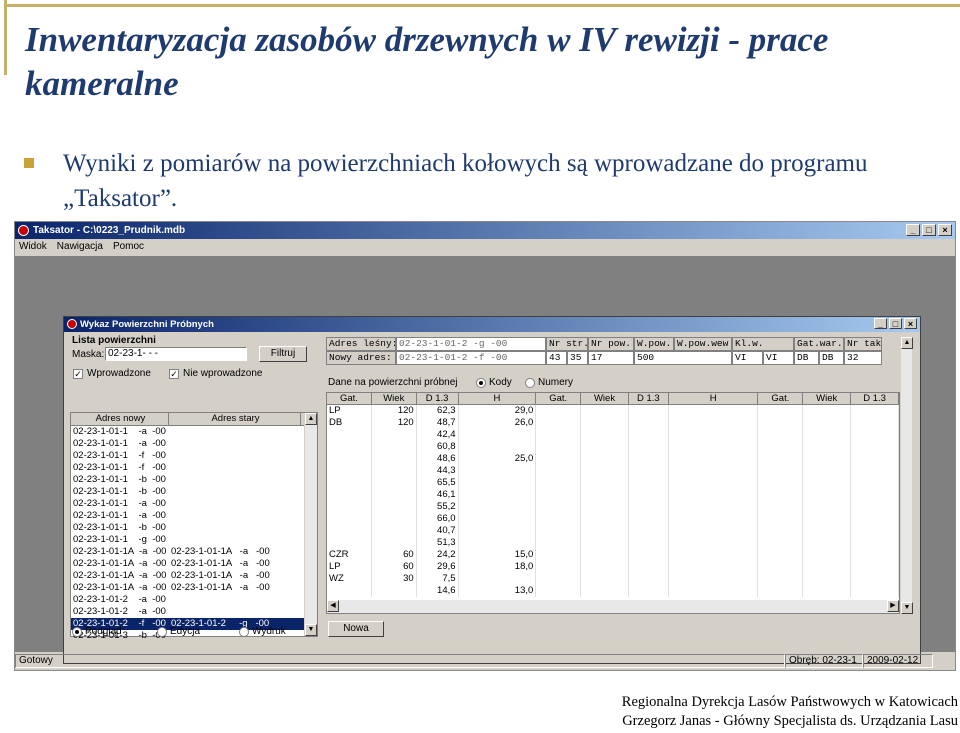 The width and height of the screenshot is (960, 733). What do you see at coordinates (438, 483) in the screenshot?
I see `grid-cell: 65,5` at bounding box center [438, 483].